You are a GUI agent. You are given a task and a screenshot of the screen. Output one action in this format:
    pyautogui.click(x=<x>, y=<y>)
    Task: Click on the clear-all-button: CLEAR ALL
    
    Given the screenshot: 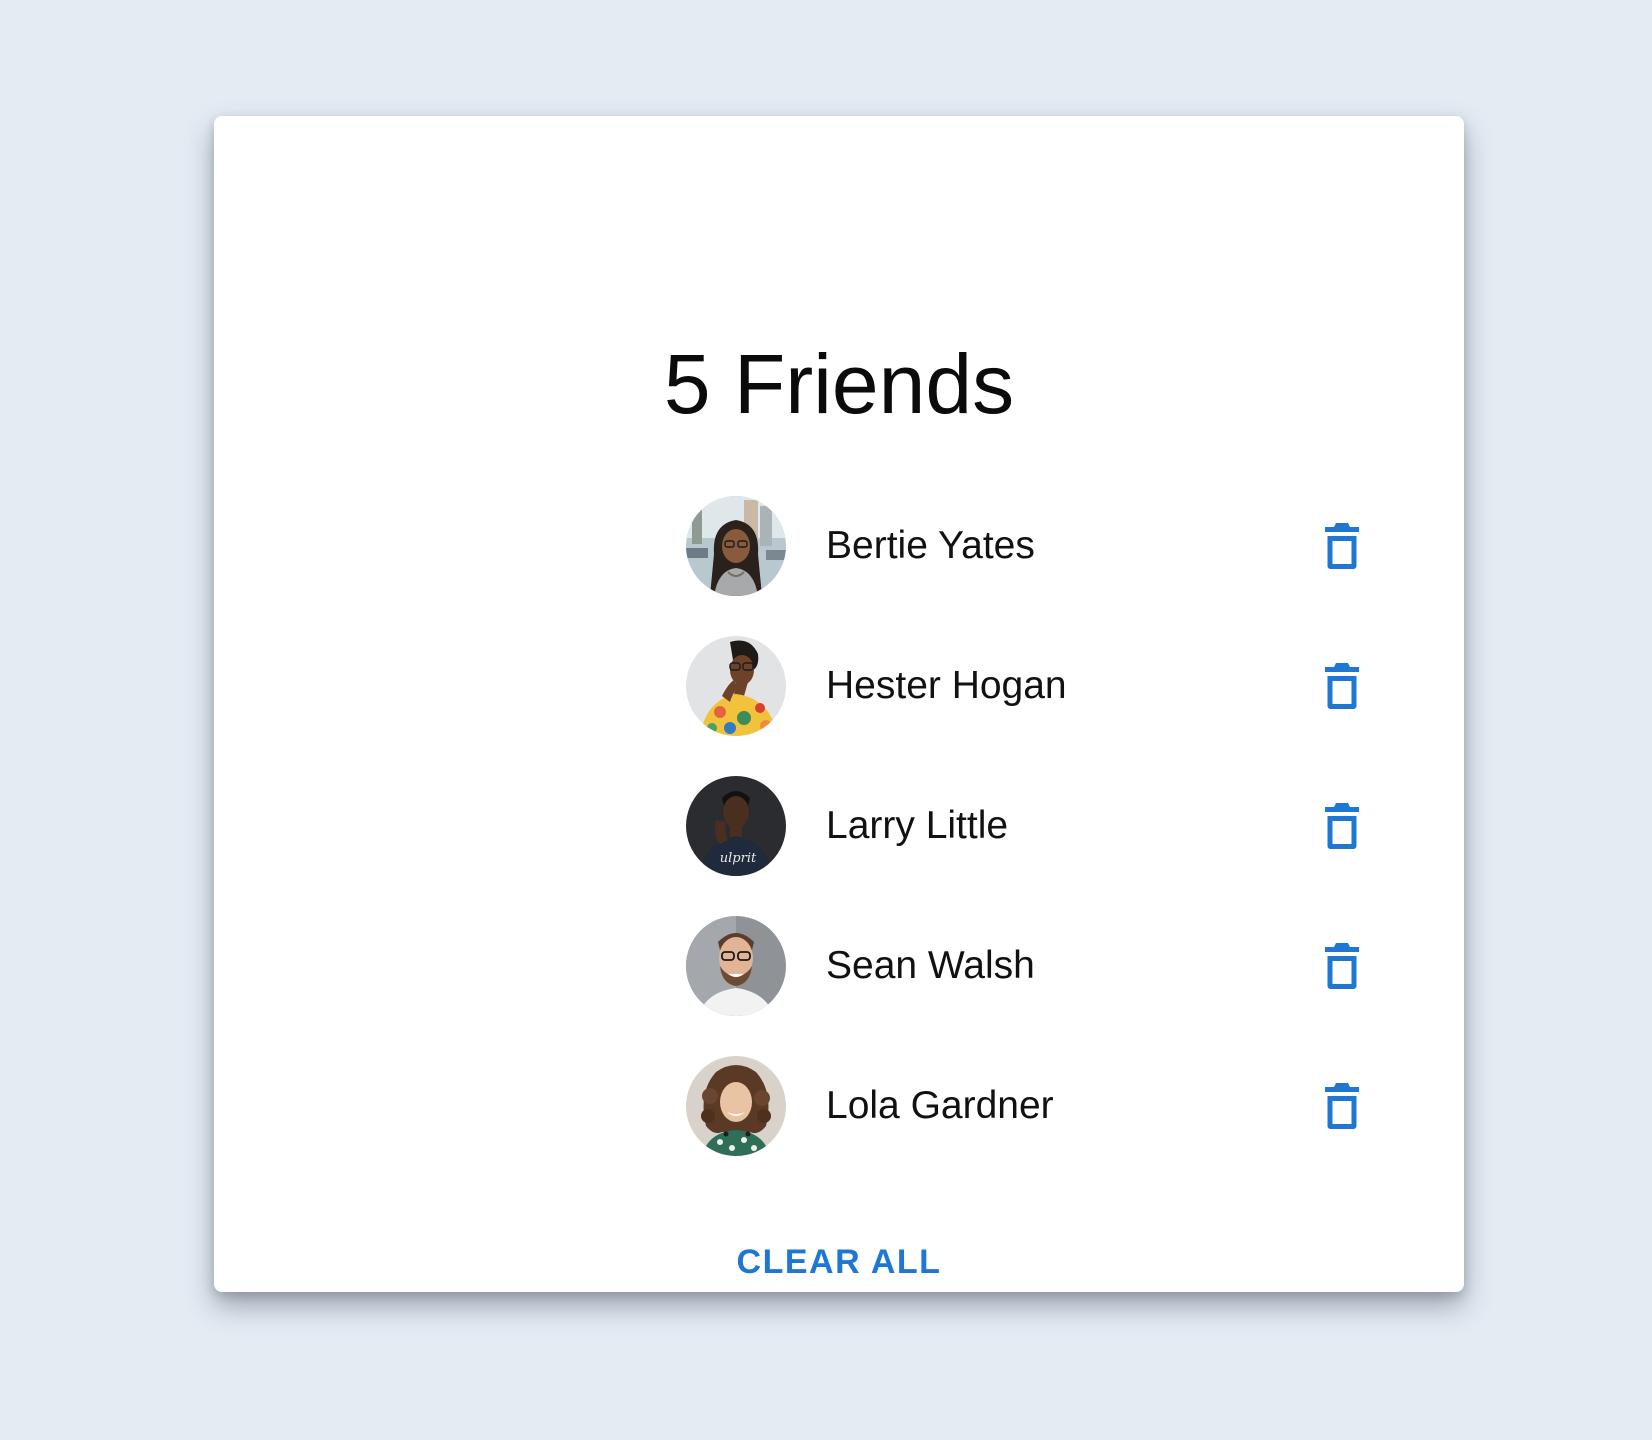 What is the action you would take?
    pyautogui.click(x=839, y=1262)
    